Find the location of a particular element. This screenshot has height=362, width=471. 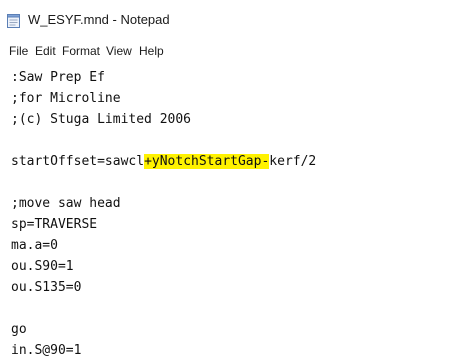

editor-line-highlighted: startOffset=sawcl+yNotchStartGap-kerf/2 is located at coordinates (163, 161).